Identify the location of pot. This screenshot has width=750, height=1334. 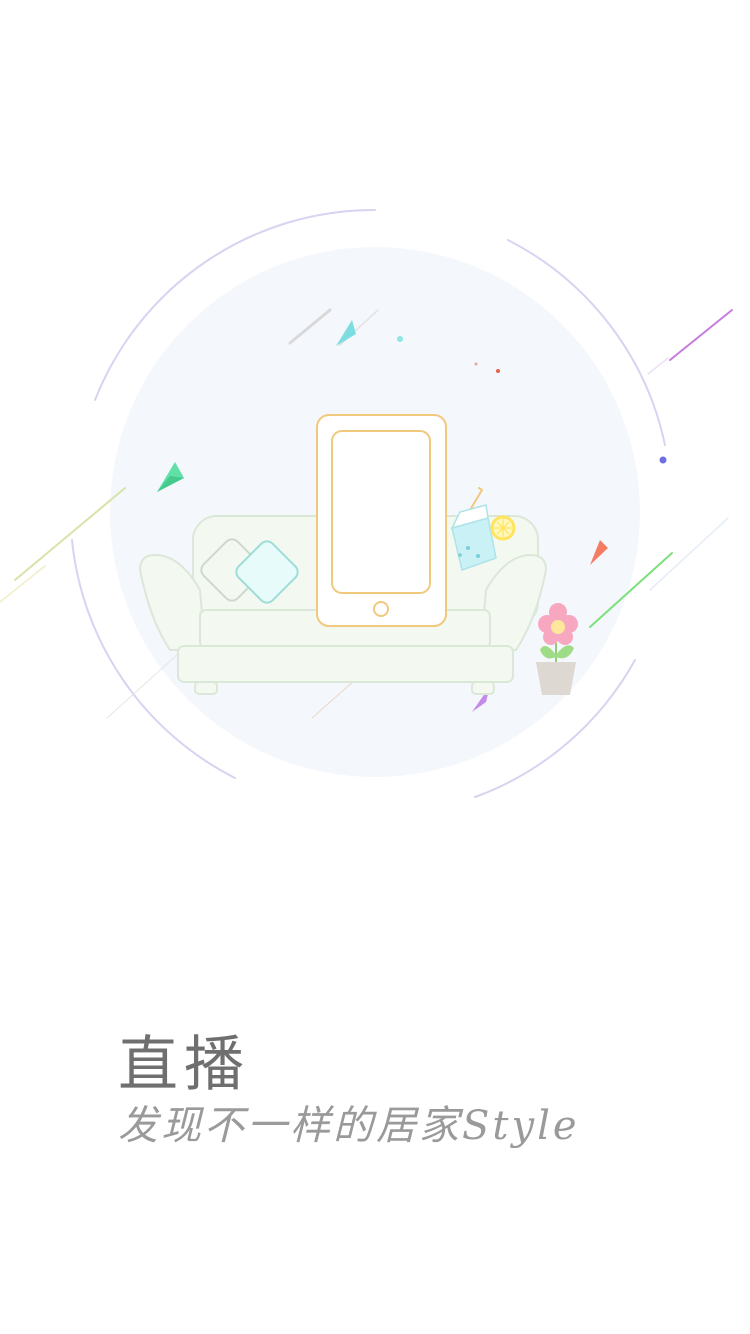
(556, 678).